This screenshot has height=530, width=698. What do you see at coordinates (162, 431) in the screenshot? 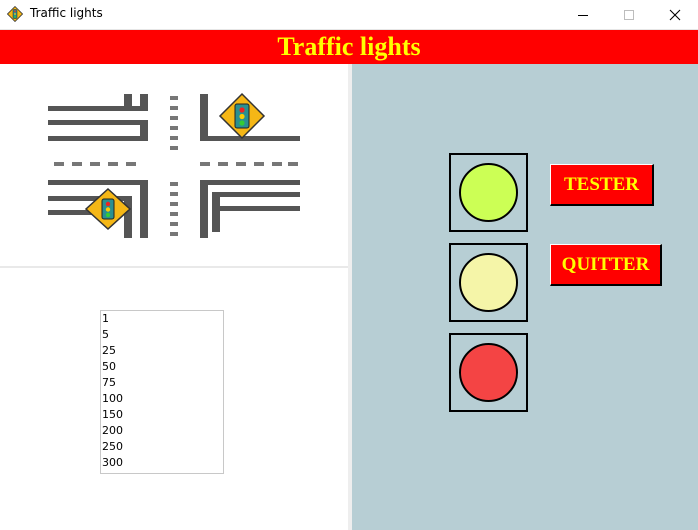
I see `list-item: 200` at bounding box center [162, 431].